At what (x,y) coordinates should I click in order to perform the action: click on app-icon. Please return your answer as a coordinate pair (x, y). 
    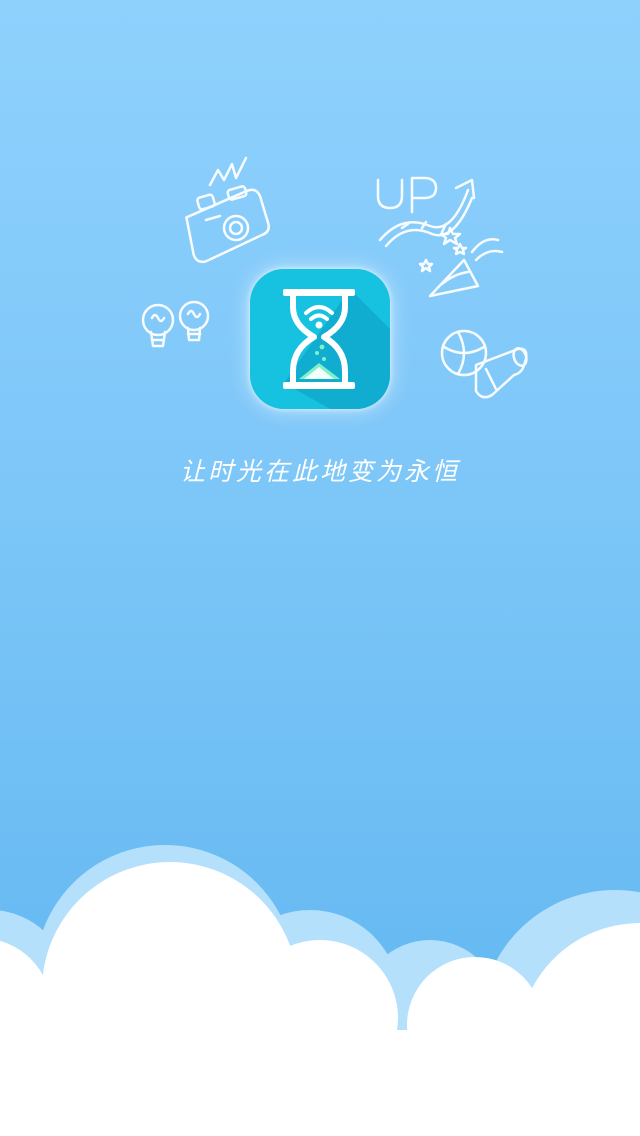
    Looking at the image, I should click on (320, 339).